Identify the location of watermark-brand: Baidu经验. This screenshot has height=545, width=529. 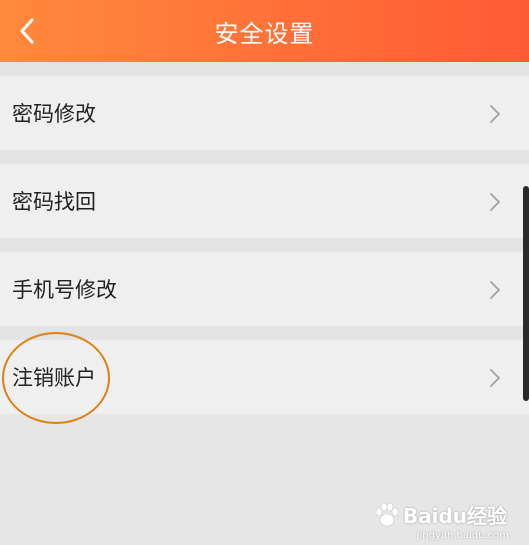
(454, 516).